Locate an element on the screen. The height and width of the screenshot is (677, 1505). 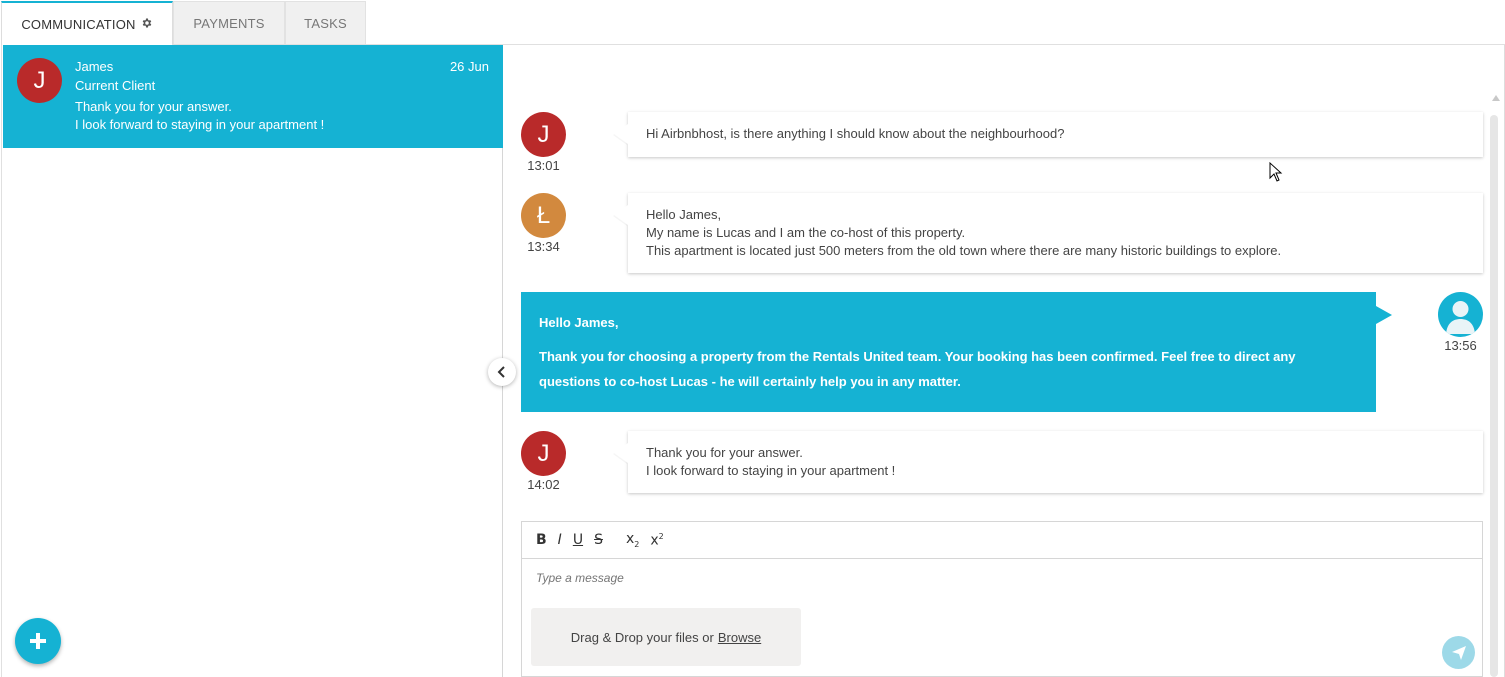
tab-label: TASKS is located at coordinates (325, 23).